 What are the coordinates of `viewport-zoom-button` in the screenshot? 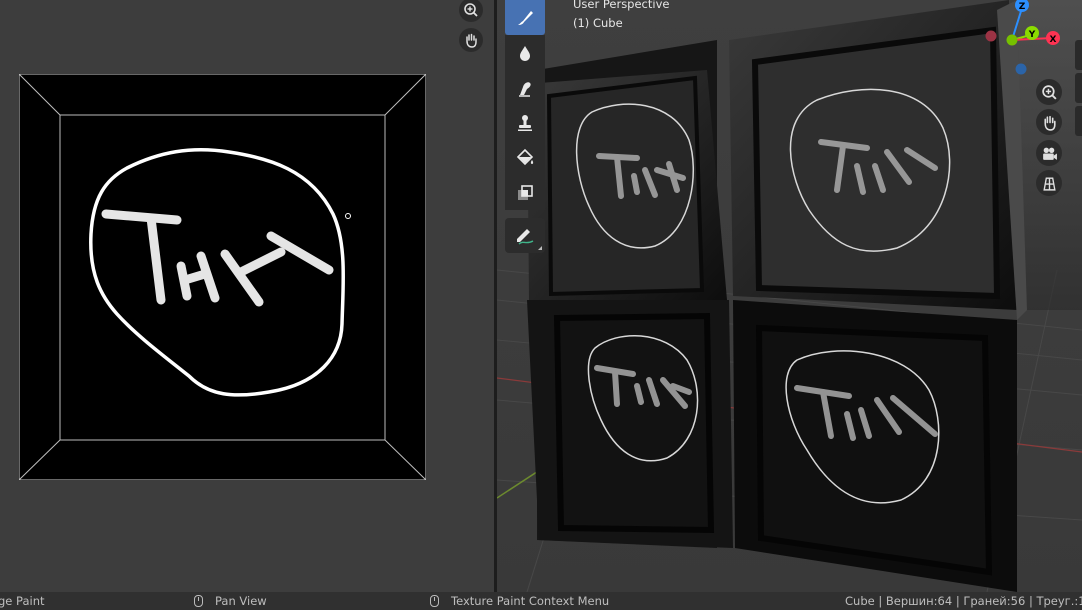 It's located at (1049, 92).